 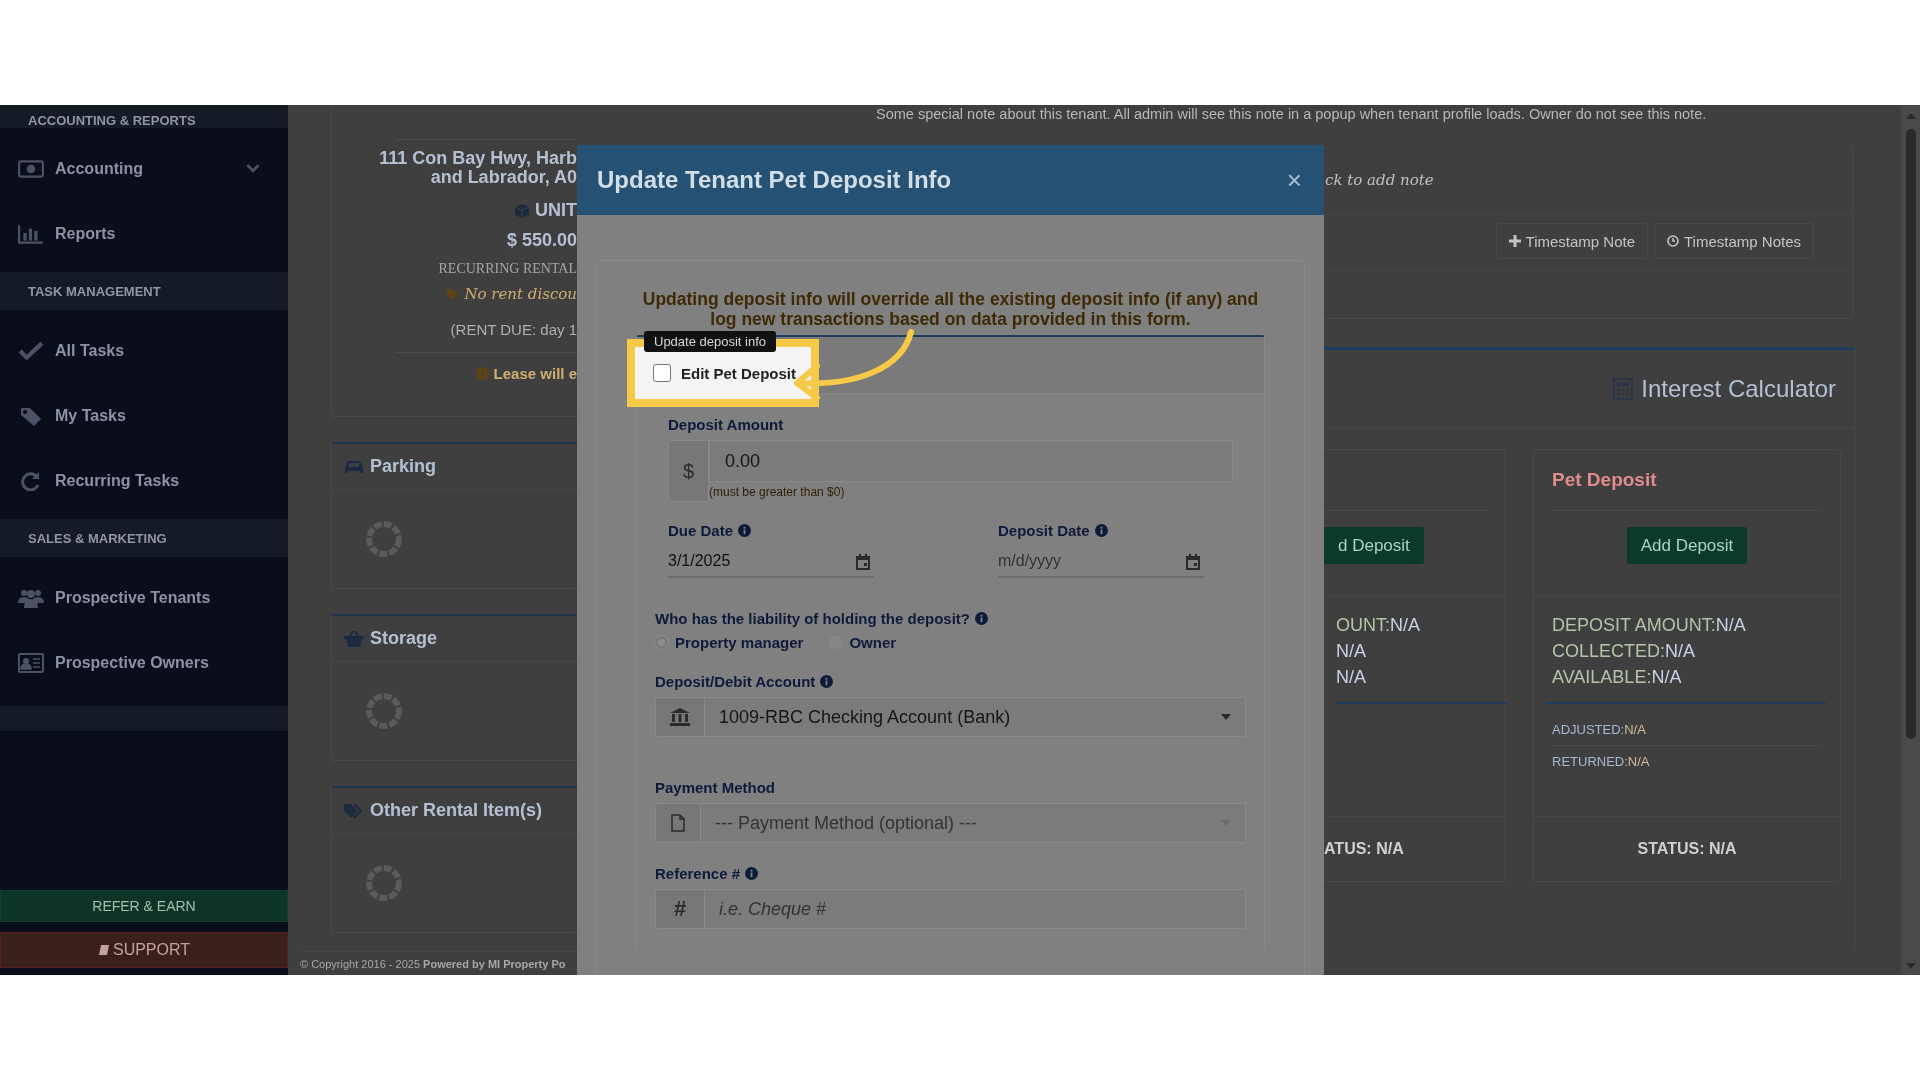 I want to click on panel-title: Other Rental Item(s), so click(x=456, y=810).